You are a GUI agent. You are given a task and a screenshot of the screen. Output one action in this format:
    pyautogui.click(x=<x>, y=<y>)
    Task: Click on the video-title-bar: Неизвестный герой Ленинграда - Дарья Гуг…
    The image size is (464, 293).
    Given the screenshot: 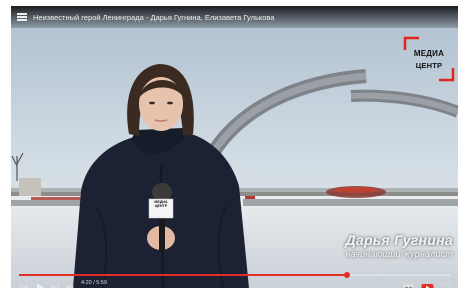 What is the action you would take?
    pyautogui.click(x=234, y=17)
    